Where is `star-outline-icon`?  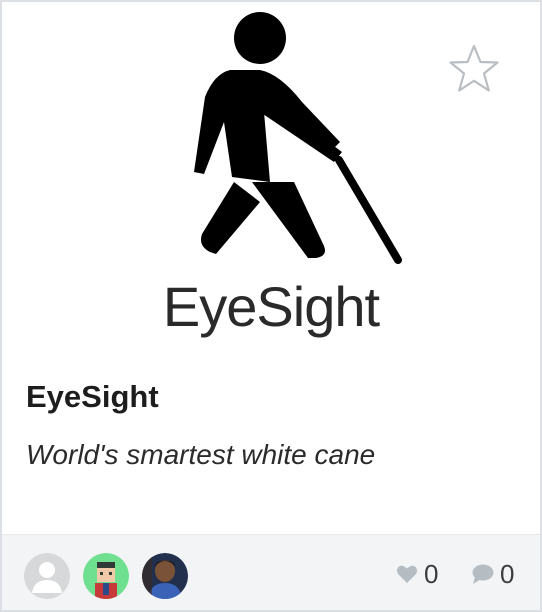 star-outline-icon is located at coordinates (474, 68).